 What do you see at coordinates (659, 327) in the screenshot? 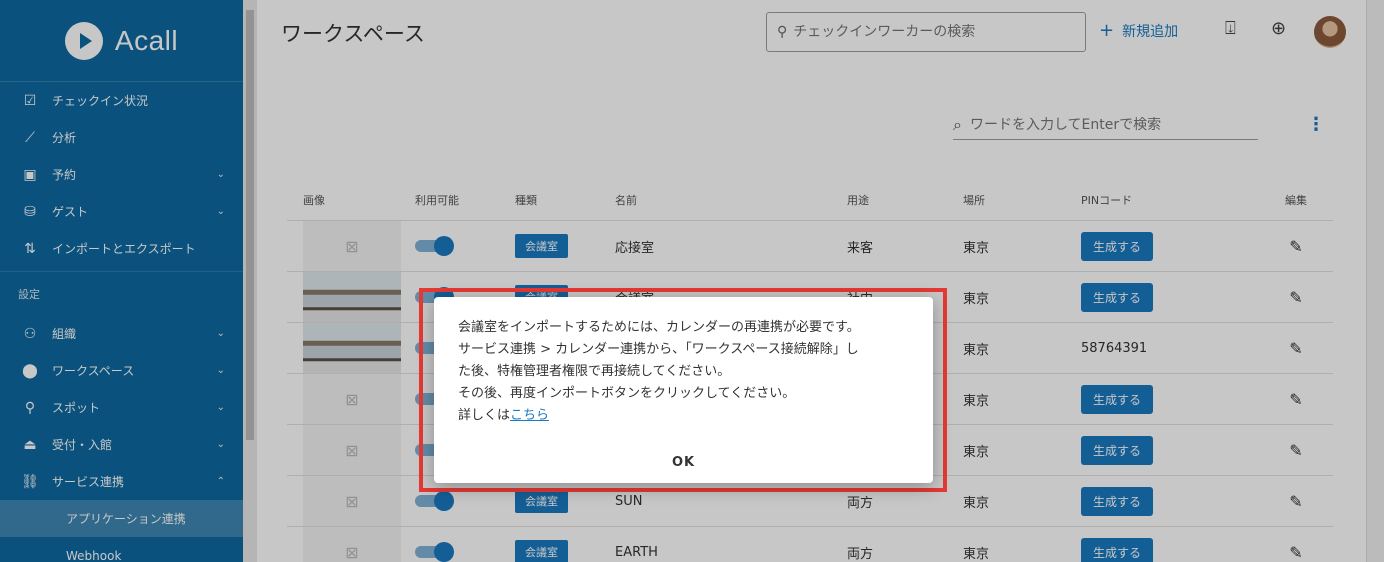
I see `dialog-line: 会議室をインポートするためには、カレンダーの再連携が必要です。` at bounding box center [659, 327].